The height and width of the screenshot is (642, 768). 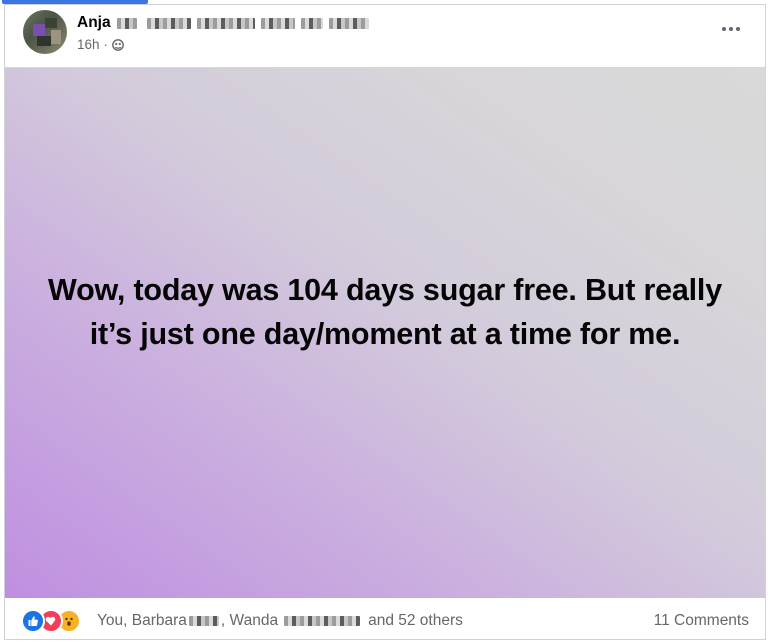 What do you see at coordinates (118, 44) in the screenshot?
I see `group-globe-icon` at bounding box center [118, 44].